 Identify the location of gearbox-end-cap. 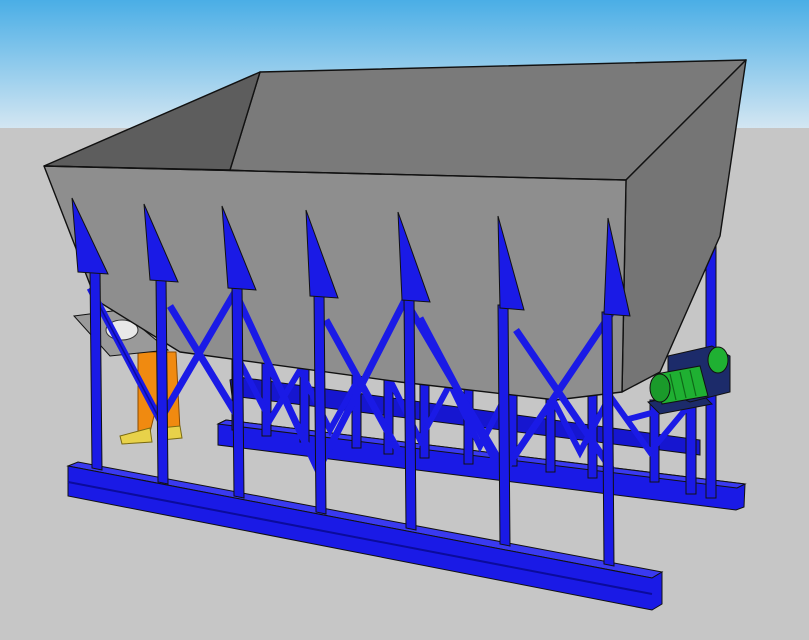
(718, 360).